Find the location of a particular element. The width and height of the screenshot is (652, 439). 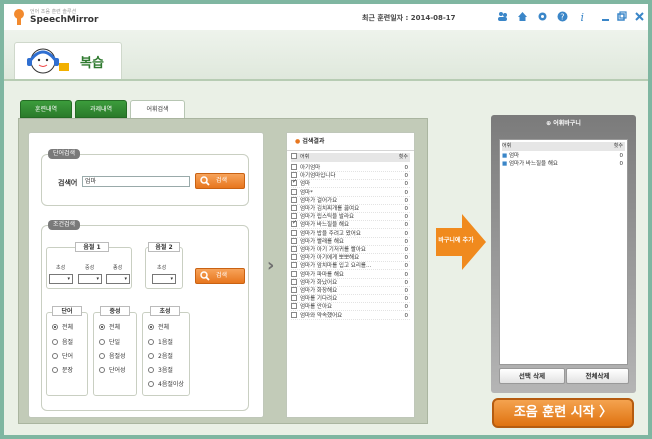

delete-selected-button: 선택 삭제 is located at coordinates (532, 376).